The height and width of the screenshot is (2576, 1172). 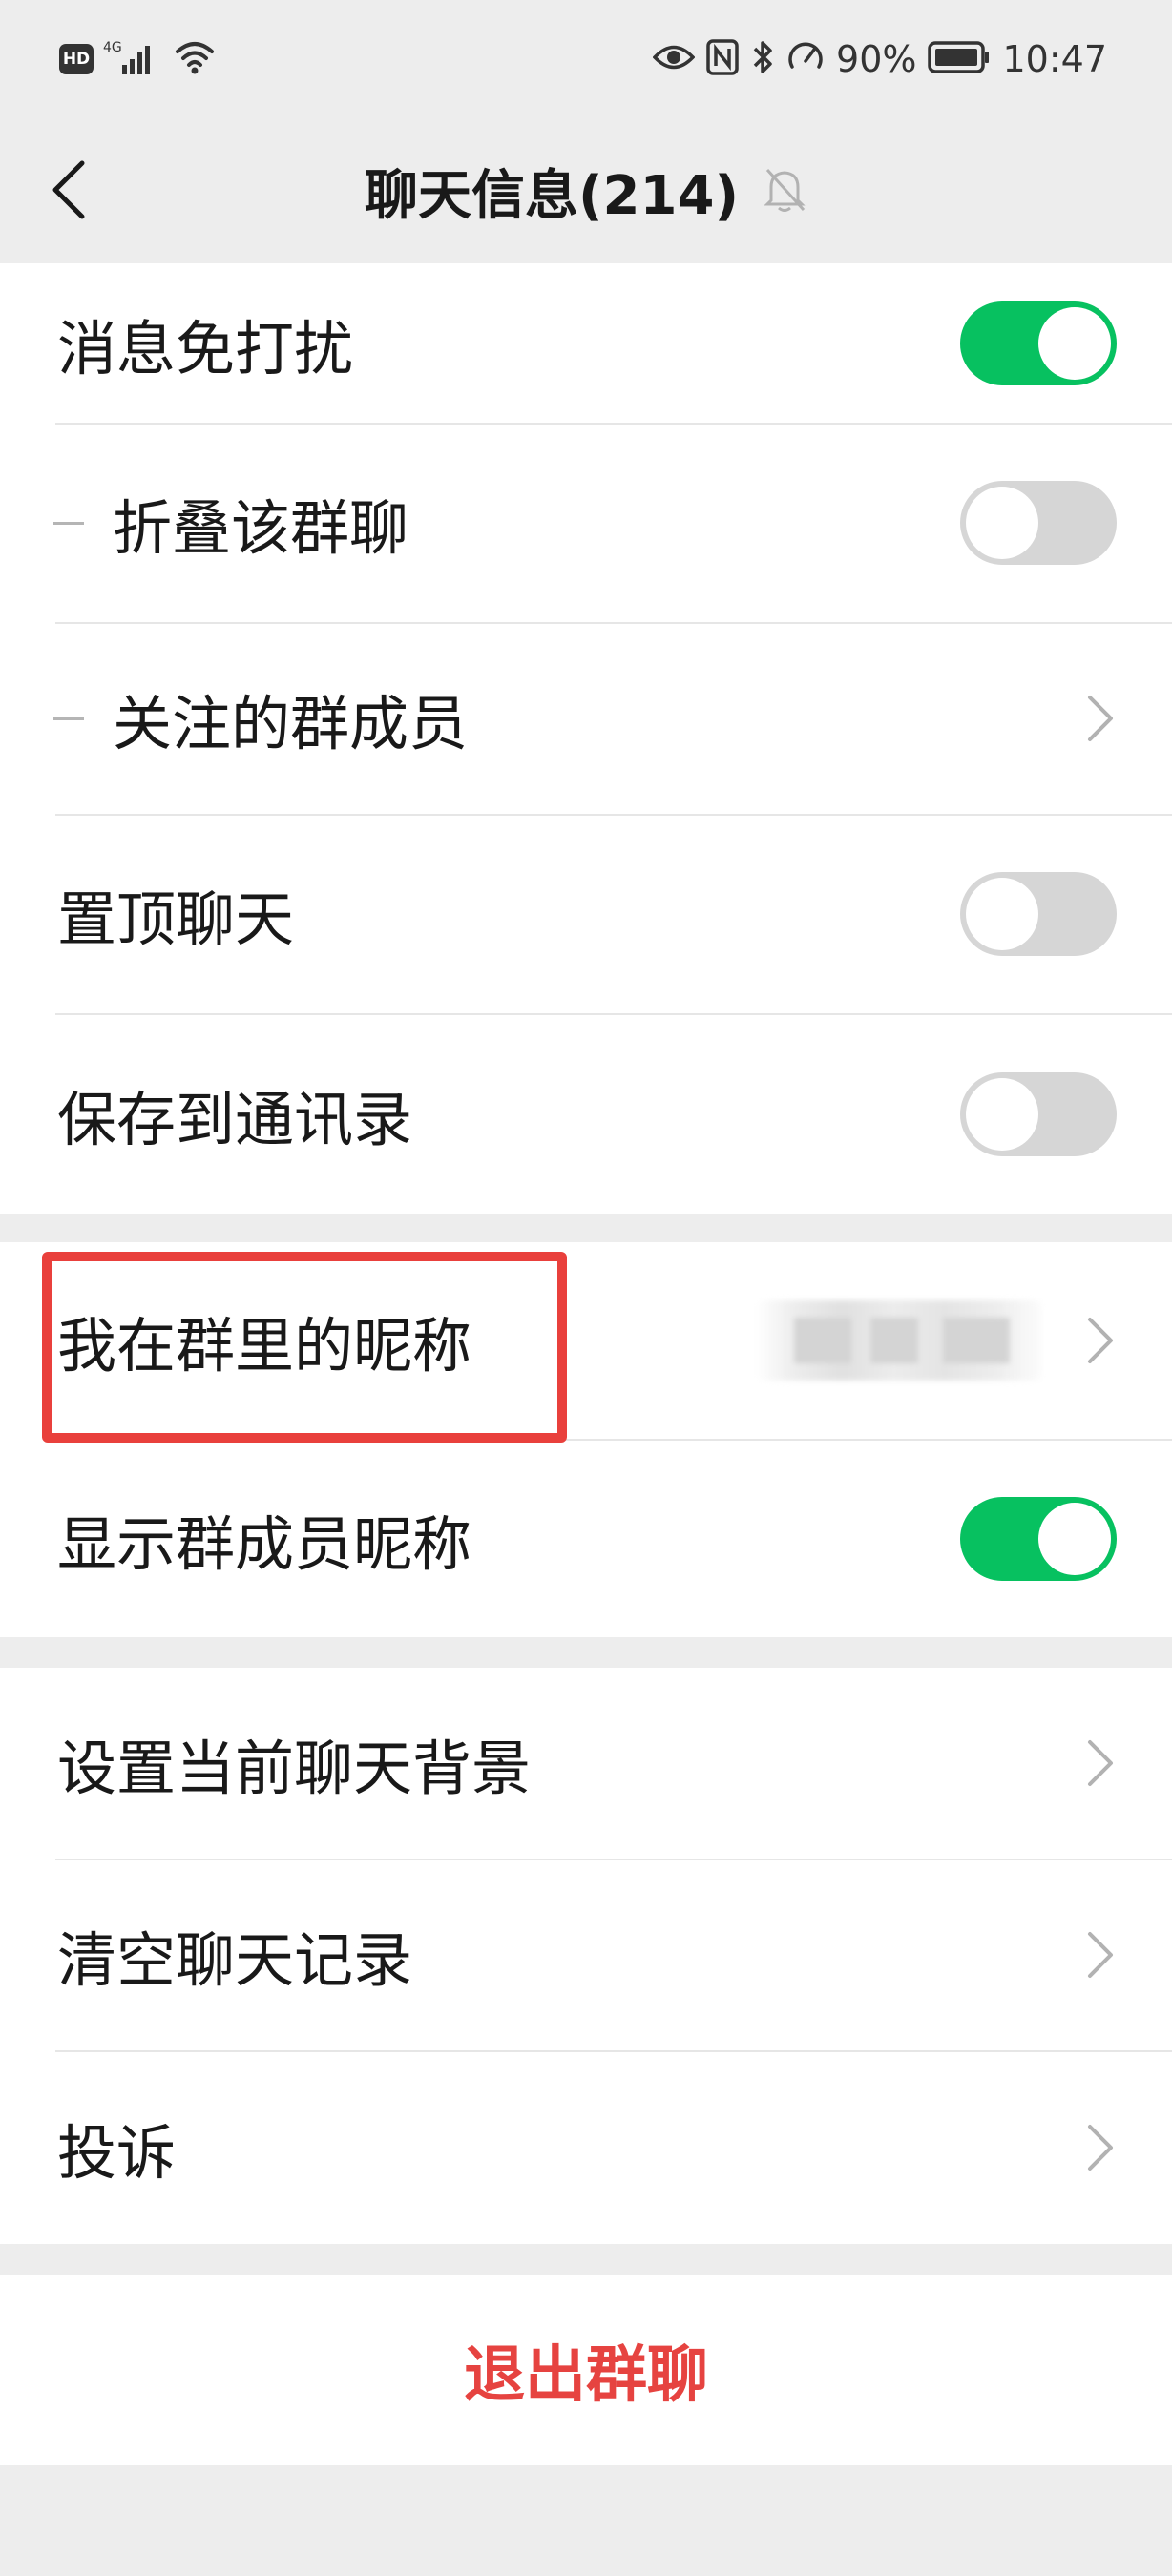 I want to click on followed-members-label: 关注的群成员, so click(x=291, y=723).